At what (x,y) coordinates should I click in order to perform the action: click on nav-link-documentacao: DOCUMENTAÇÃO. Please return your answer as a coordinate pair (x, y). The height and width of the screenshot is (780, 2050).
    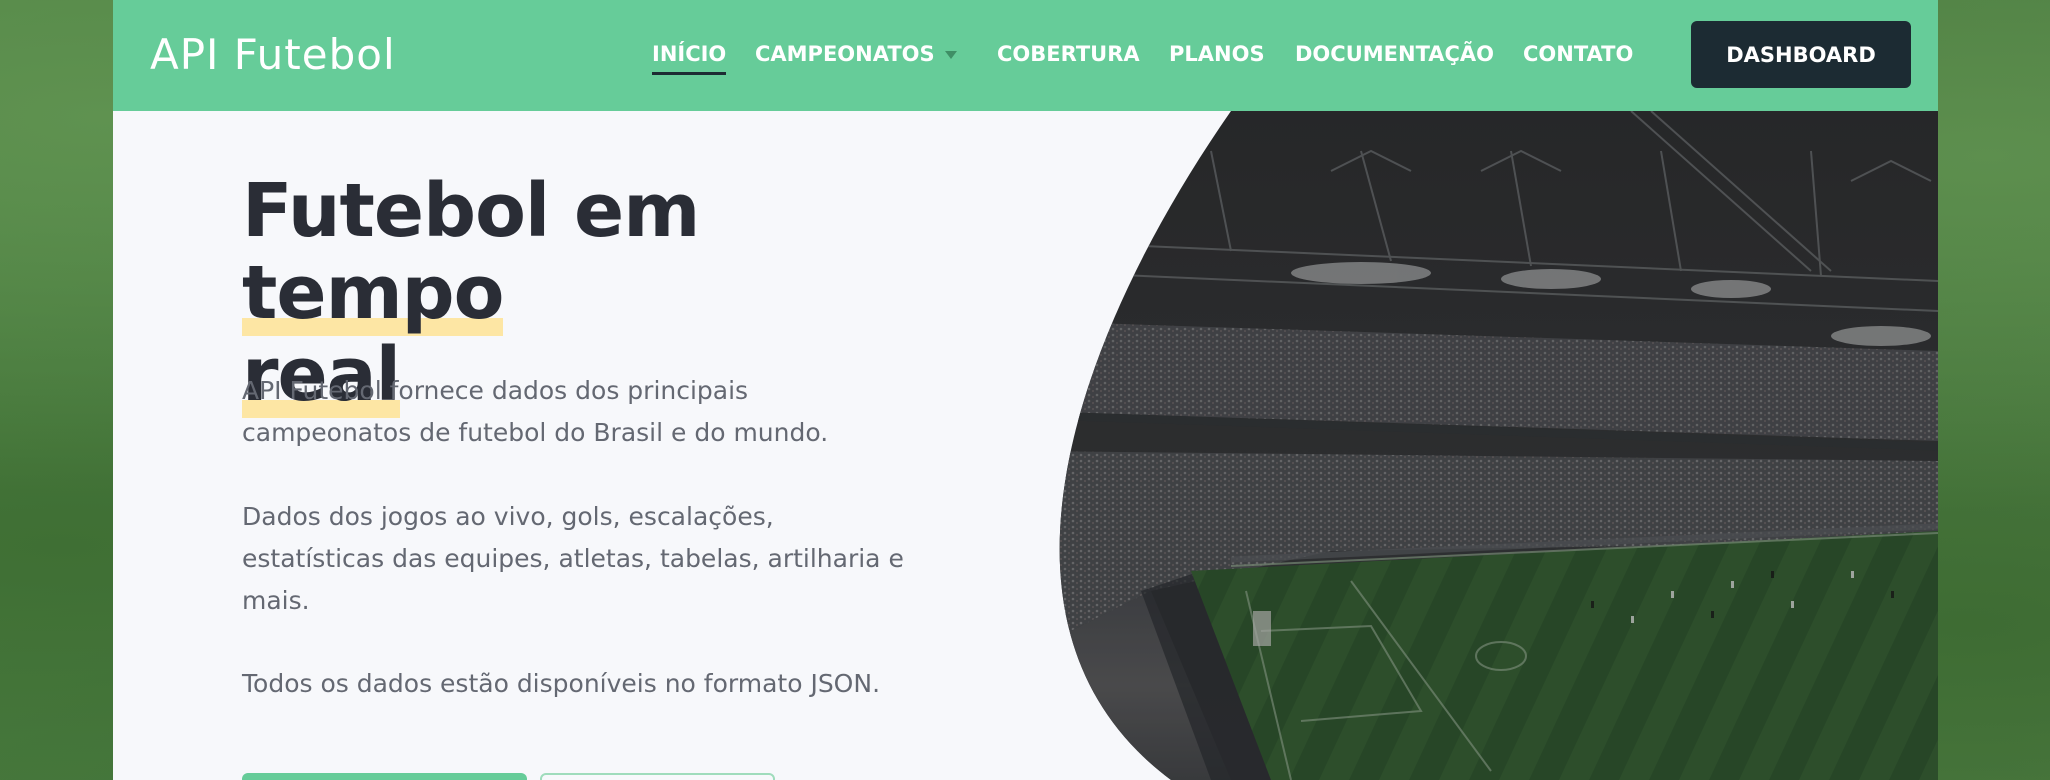
    Looking at the image, I should click on (1394, 54).